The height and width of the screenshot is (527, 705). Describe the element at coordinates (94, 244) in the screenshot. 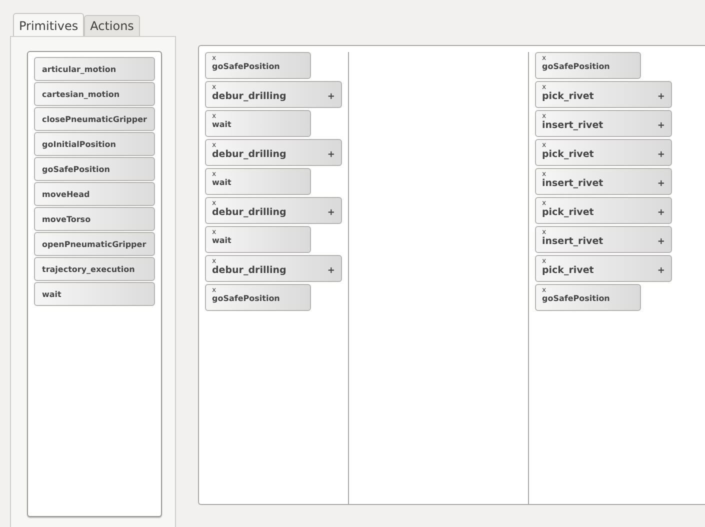

I see `primitive-item: openPneumaticGripper` at that location.